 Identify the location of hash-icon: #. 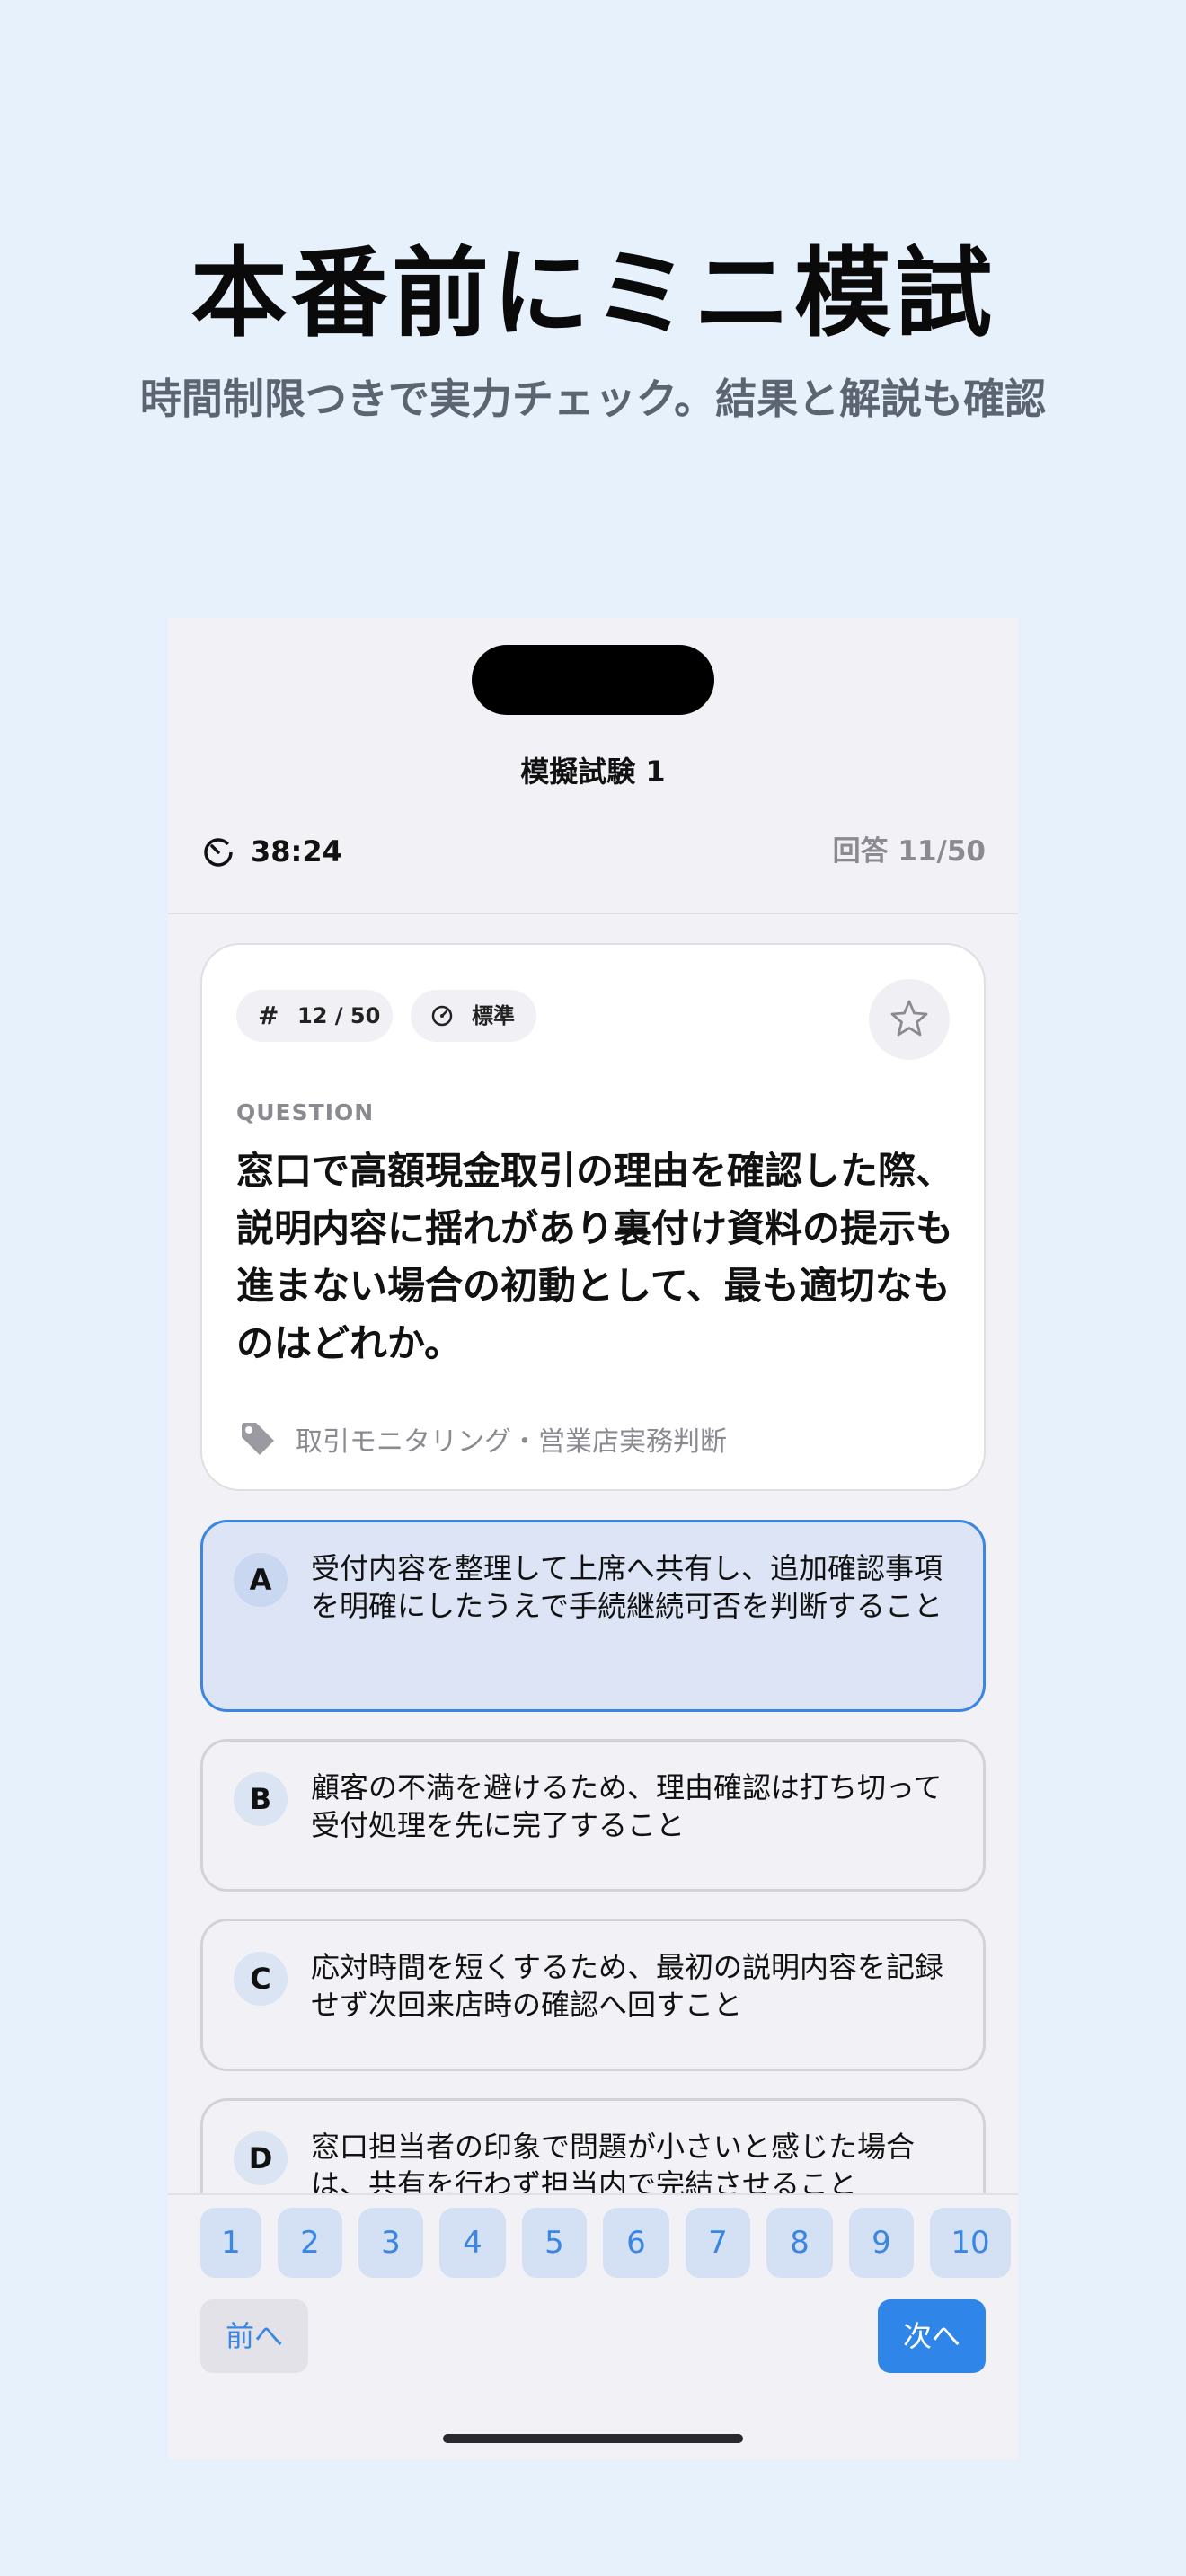
(268, 1015).